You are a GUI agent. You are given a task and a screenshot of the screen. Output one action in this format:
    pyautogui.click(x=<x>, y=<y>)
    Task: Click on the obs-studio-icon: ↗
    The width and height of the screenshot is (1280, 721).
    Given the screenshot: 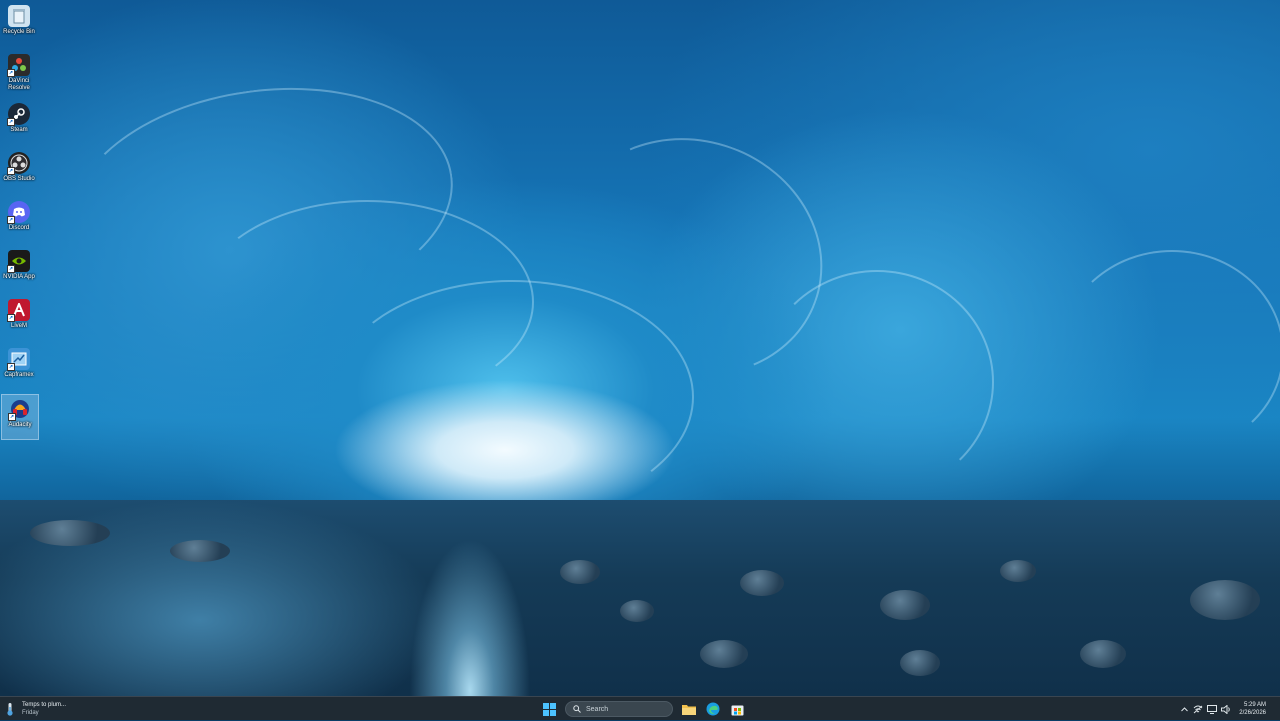 What is the action you would take?
    pyautogui.click(x=18, y=163)
    